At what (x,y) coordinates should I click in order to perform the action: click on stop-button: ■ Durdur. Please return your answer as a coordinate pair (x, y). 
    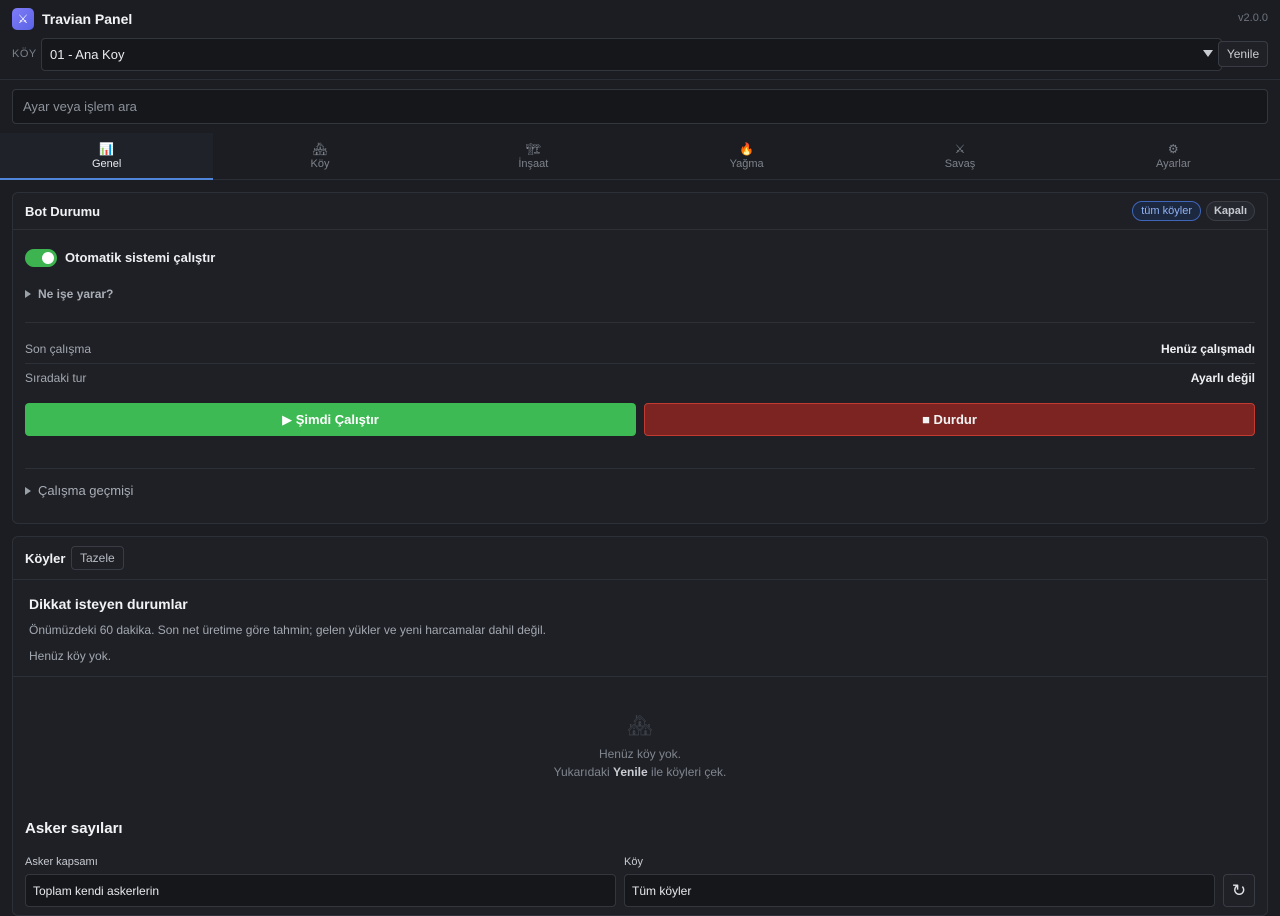
    Looking at the image, I should click on (949, 419).